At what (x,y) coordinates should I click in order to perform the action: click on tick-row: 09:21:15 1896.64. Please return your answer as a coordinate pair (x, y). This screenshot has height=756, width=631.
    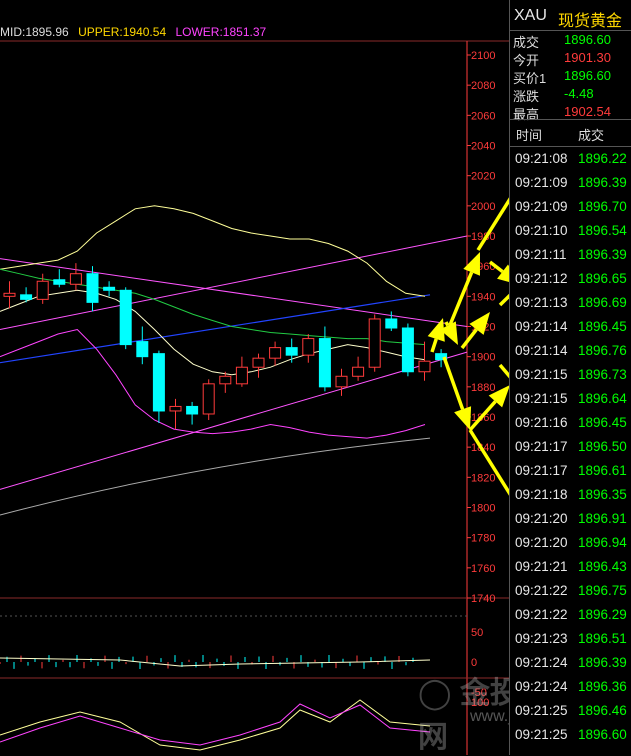
    Looking at the image, I should click on (570, 399).